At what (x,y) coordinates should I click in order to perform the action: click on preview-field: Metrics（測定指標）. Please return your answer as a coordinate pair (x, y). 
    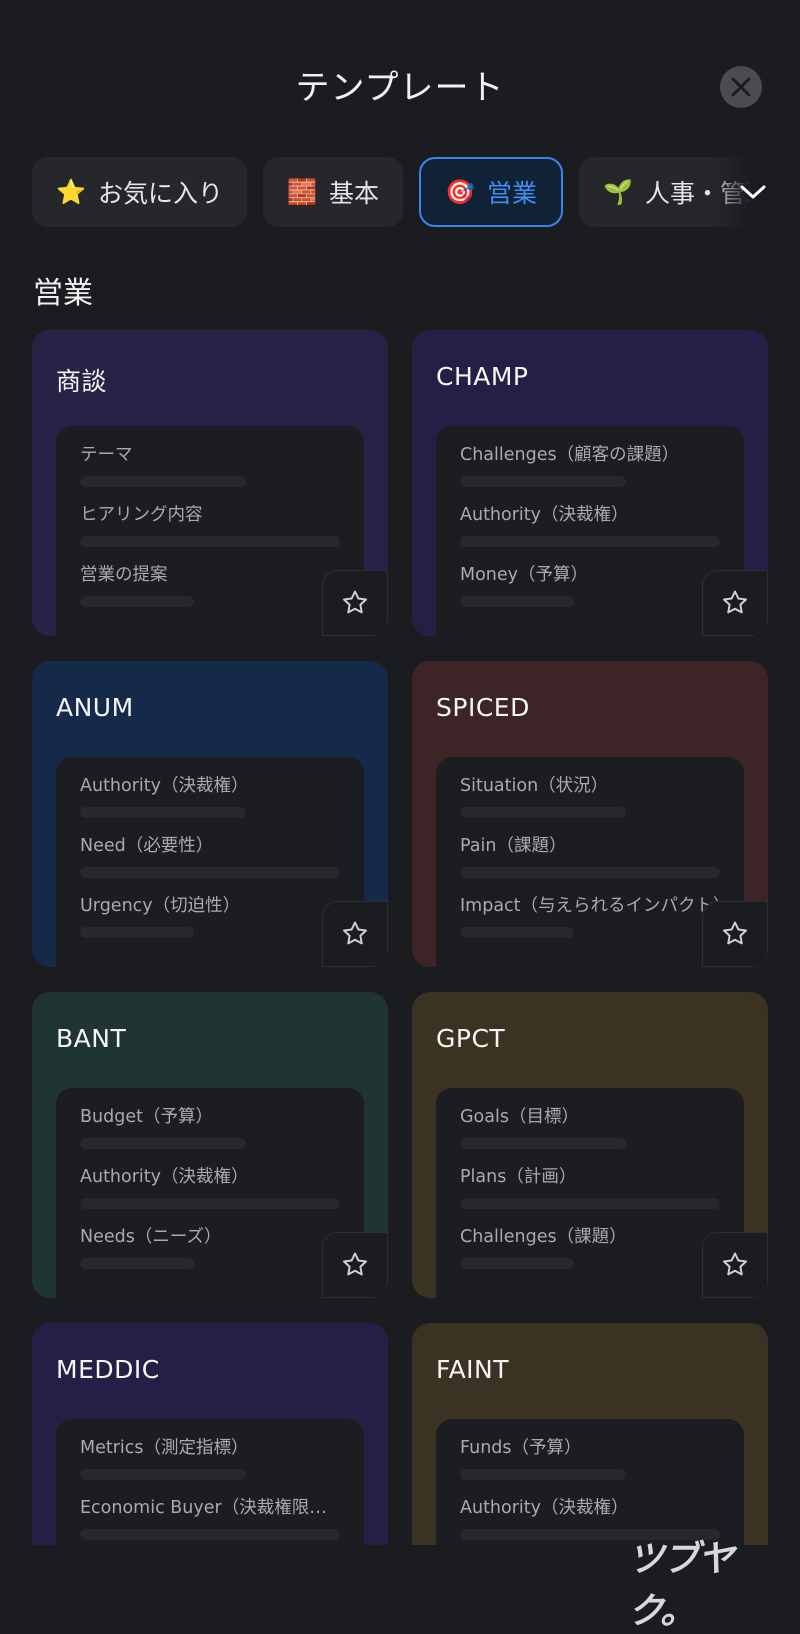
    Looking at the image, I should click on (210, 1457).